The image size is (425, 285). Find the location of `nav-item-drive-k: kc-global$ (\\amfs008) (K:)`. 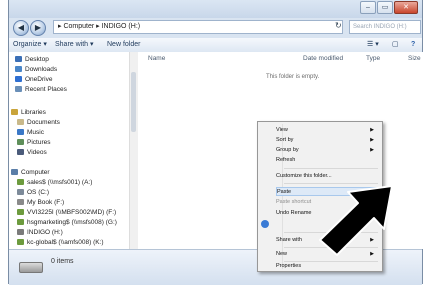

nav-item-drive-k: kc-global$ (\\amfs008) (K:) is located at coordinates (60, 242).